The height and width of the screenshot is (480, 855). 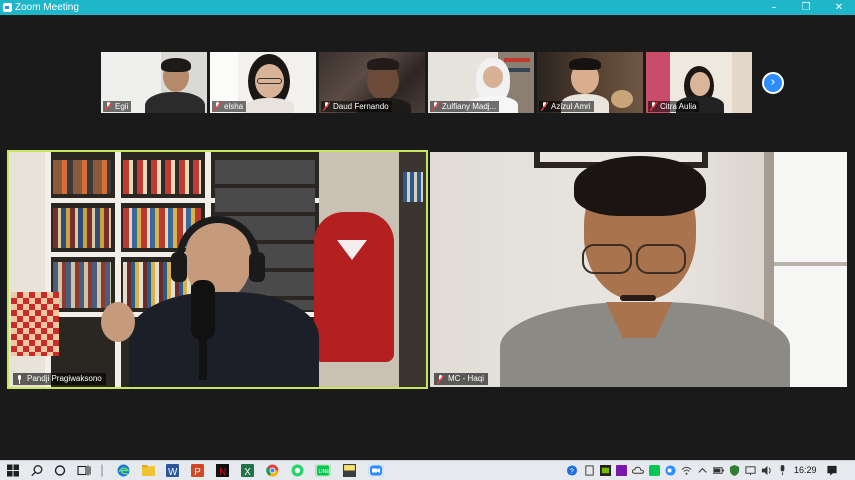 I want to click on participant-name: Egii, so click(x=122, y=106).